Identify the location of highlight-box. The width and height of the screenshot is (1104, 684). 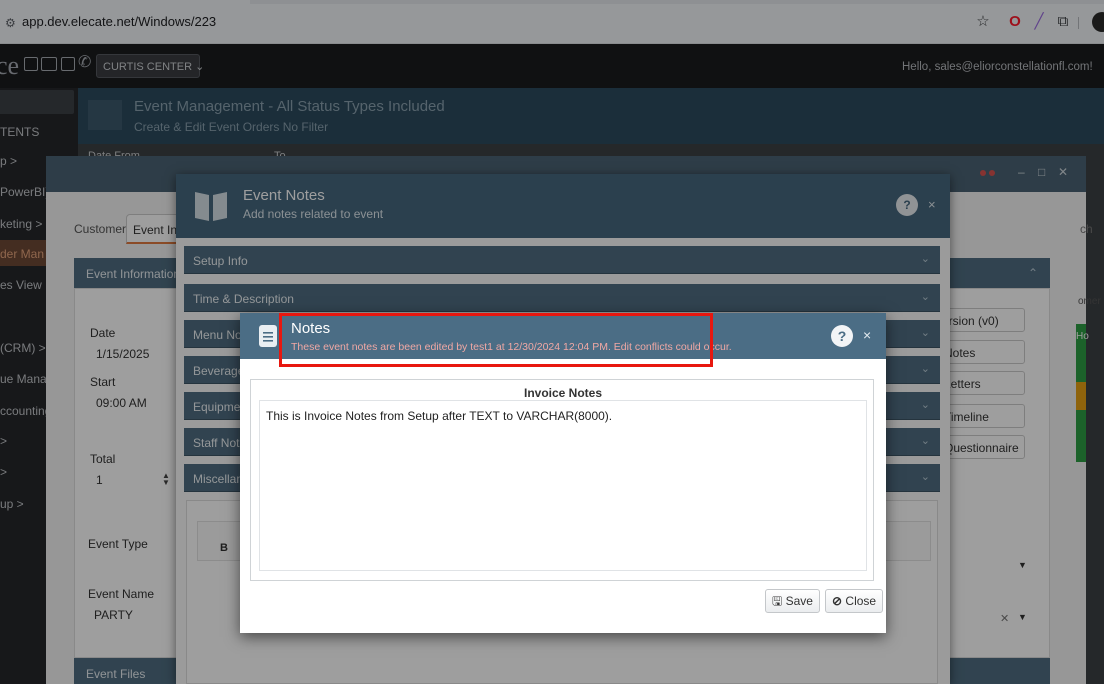
(496, 340).